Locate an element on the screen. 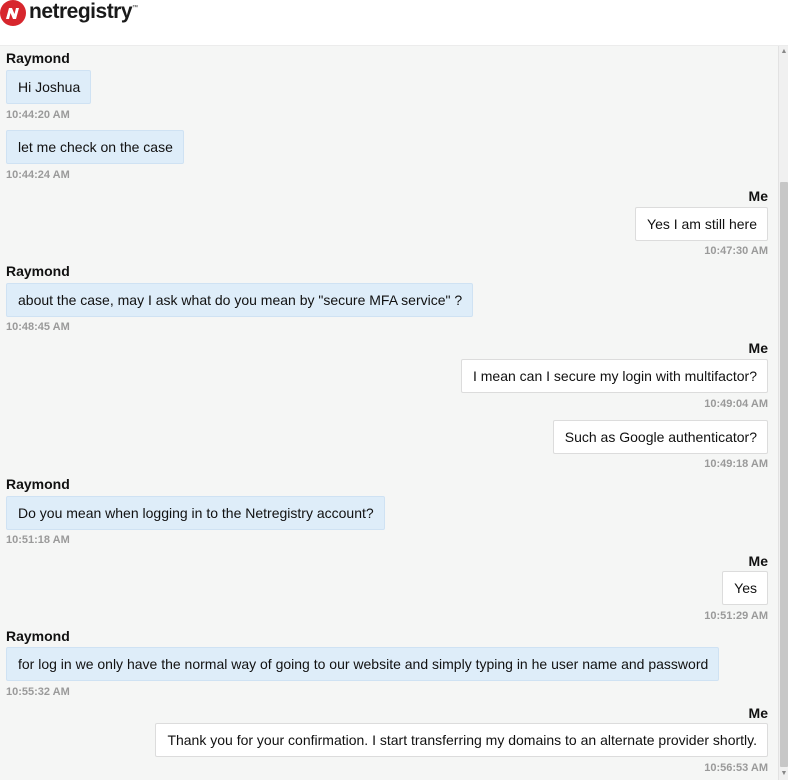 Image resolution: width=788 pixels, height=780 pixels. message-timestamp: 10:49:04 AM is located at coordinates (736, 404).